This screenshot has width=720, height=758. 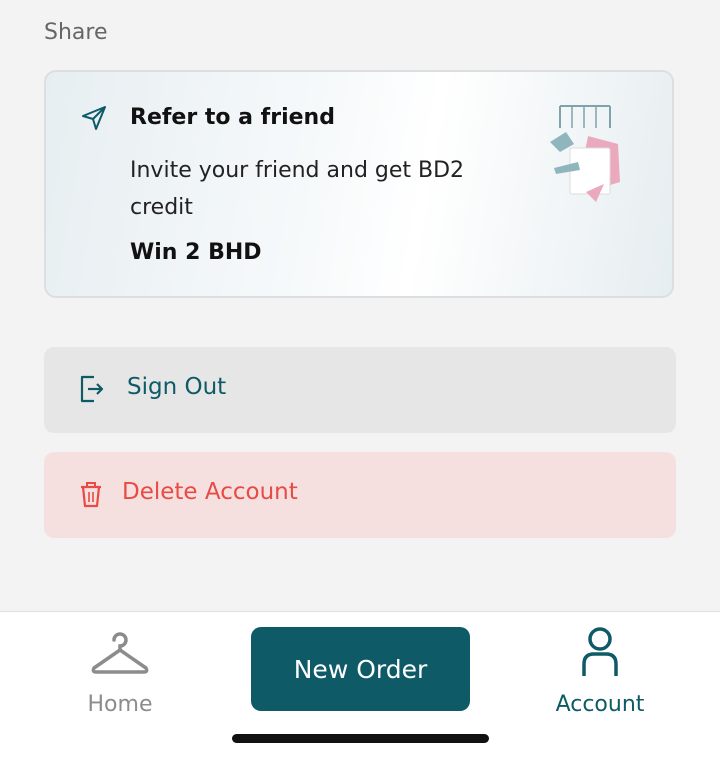 What do you see at coordinates (360, 390) in the screenshot?
I see `sign-out-button: Sign Out` at bounding box center [360, 390].